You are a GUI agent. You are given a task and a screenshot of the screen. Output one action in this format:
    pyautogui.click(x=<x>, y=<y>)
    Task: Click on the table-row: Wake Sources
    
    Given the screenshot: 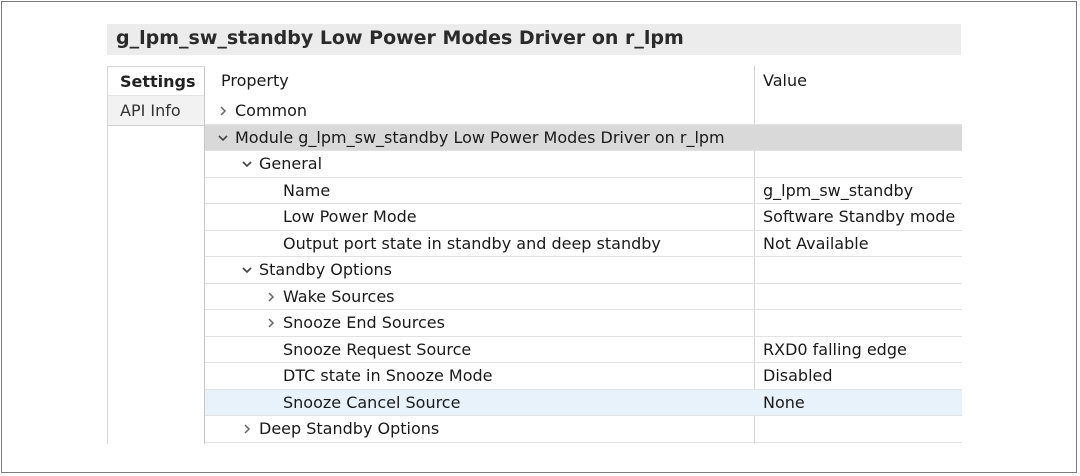 What is the action you would take?
    pyautogui.click(x=583, y=297)
    